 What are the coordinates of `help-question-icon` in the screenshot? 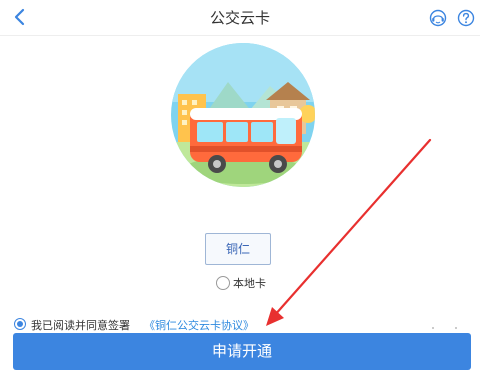 It's located at (466, 18).